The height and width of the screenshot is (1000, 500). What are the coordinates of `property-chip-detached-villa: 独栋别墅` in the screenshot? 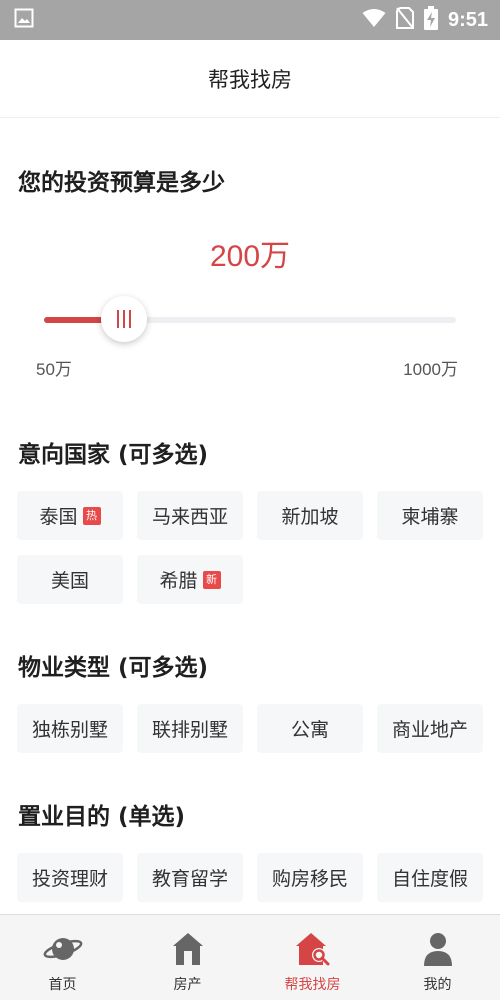 It's located at (70, 728).